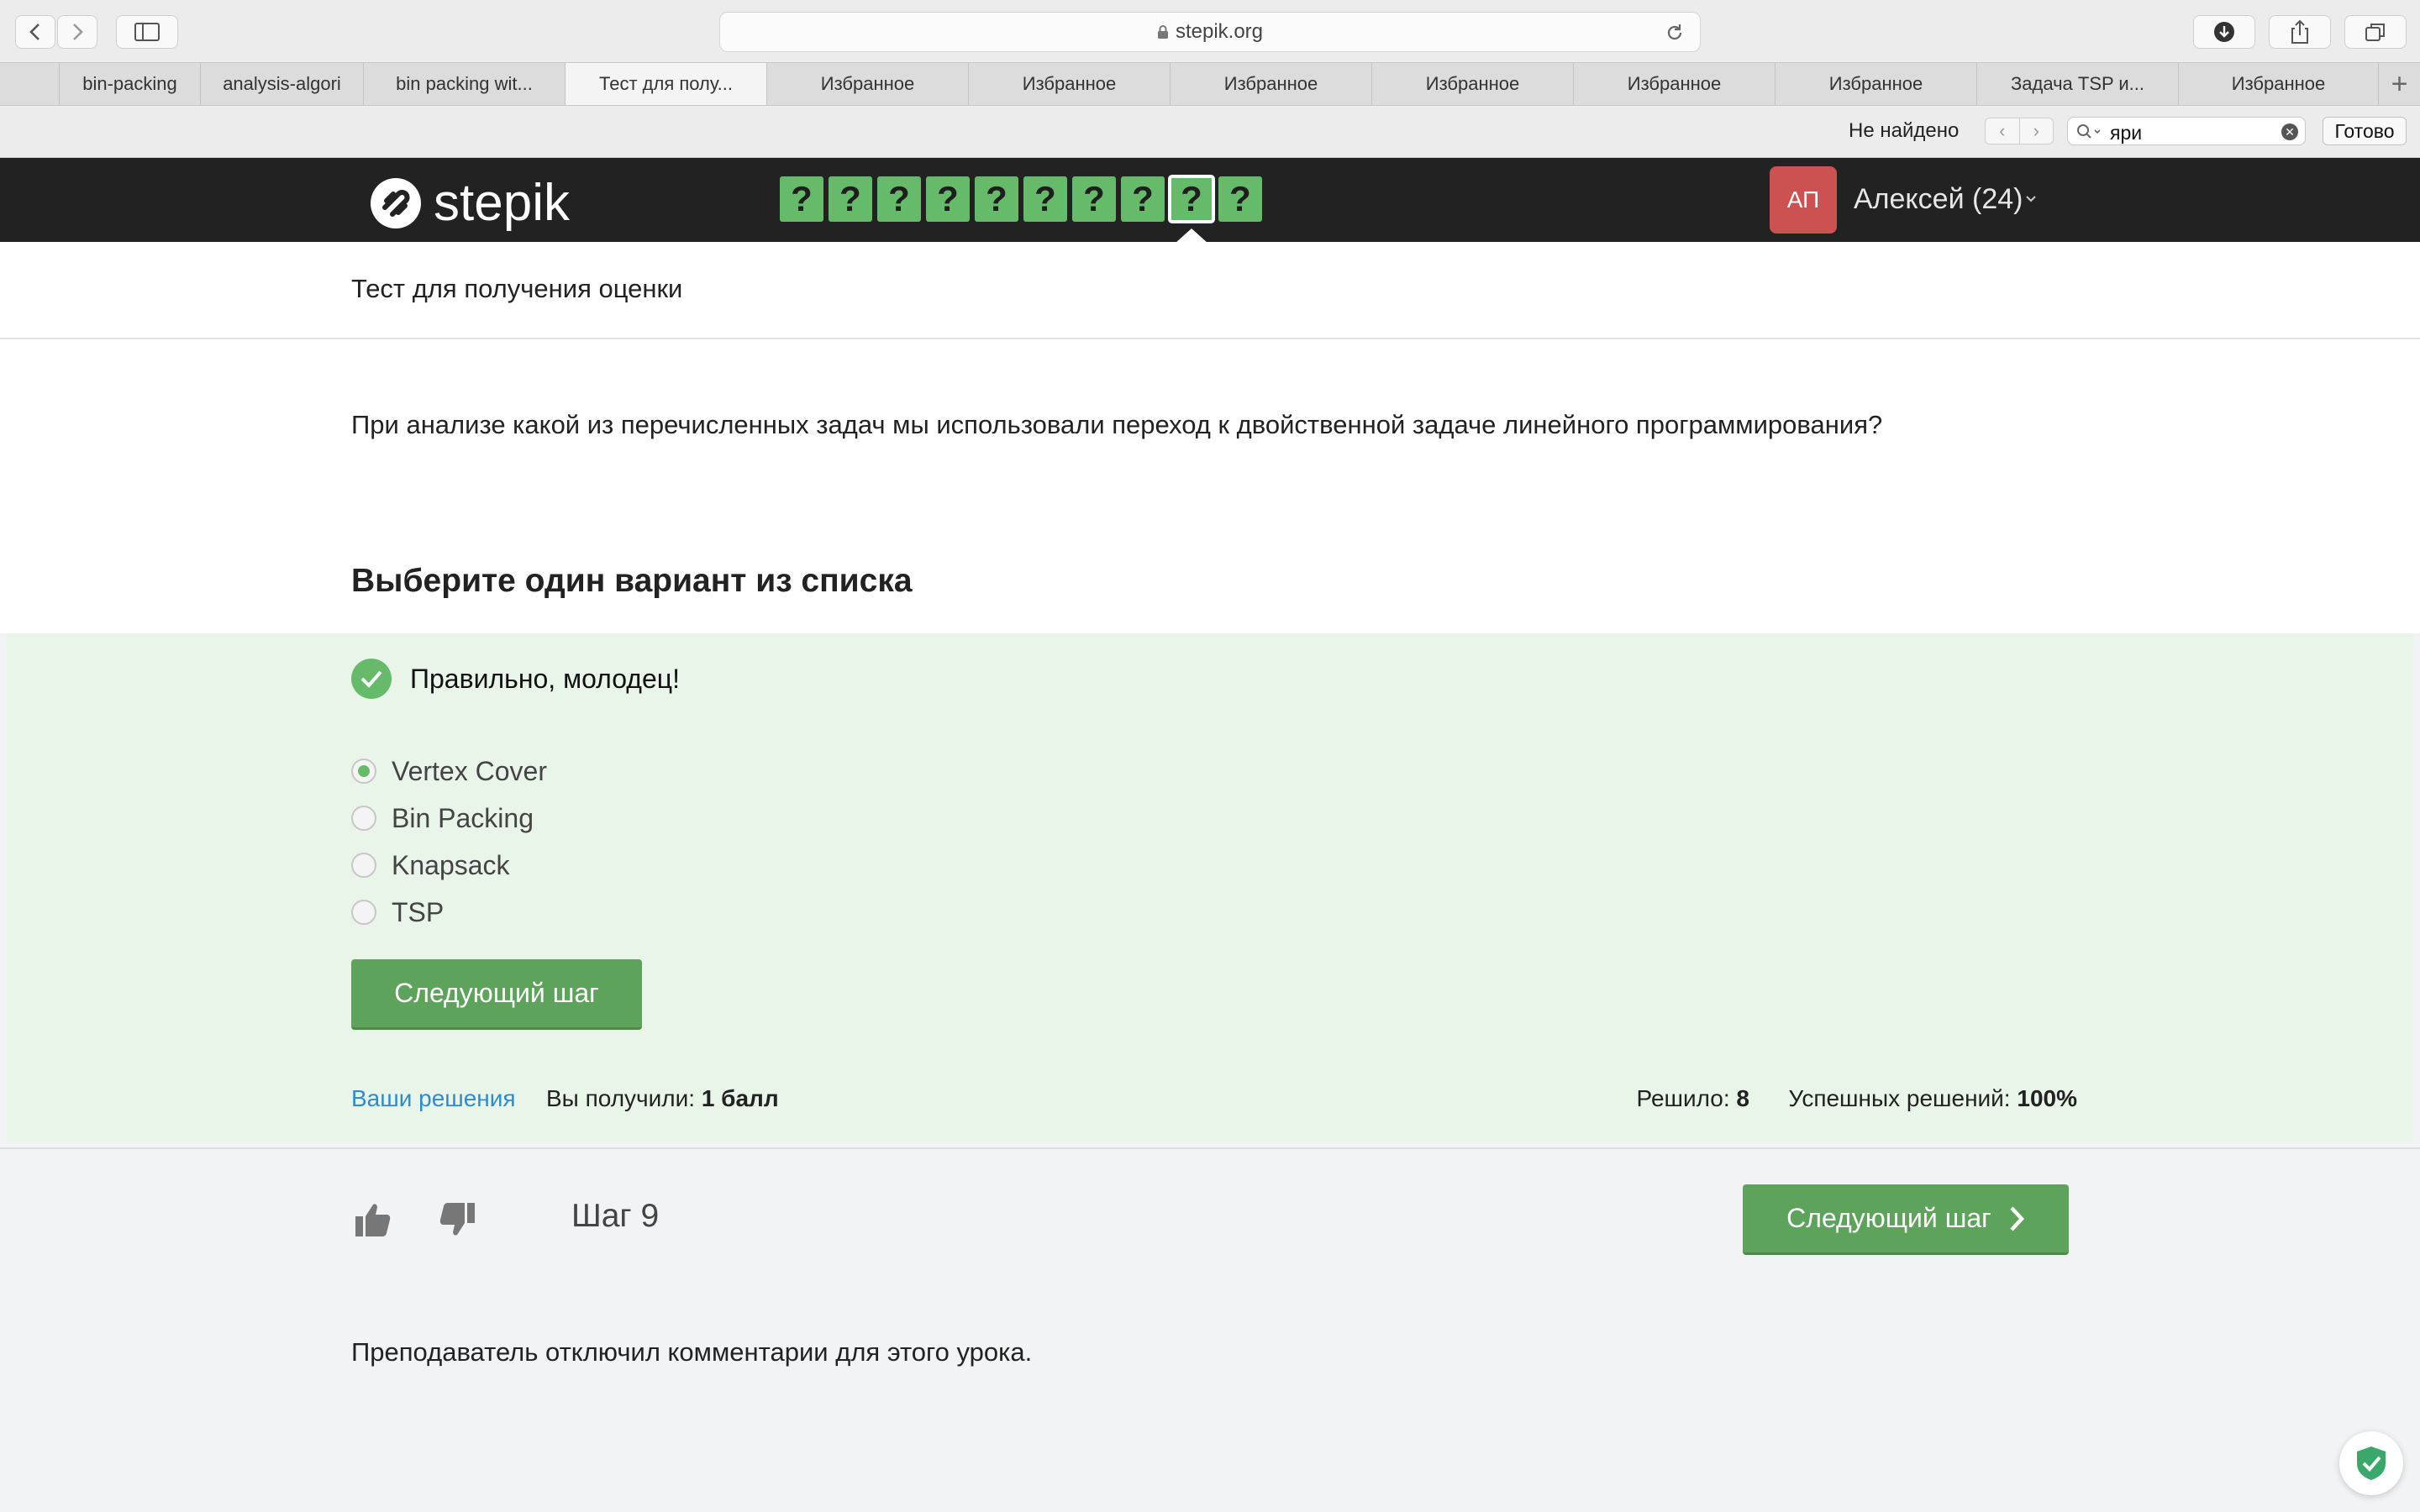 This screenshot has width=2420, height=1512. What do you see at coordinates (1905, 130) in the screenshot?
I see `find-status: Не найдено` at bounding box center [1905, 130].